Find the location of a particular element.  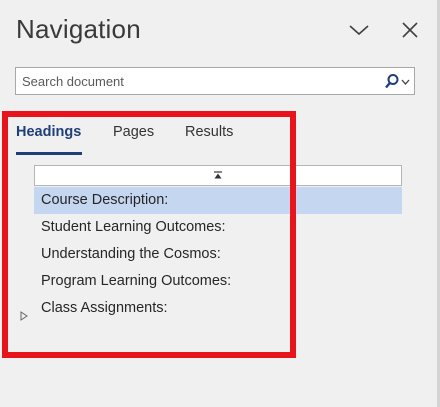

triangle-right-icon is located at coordinates (24, 316).